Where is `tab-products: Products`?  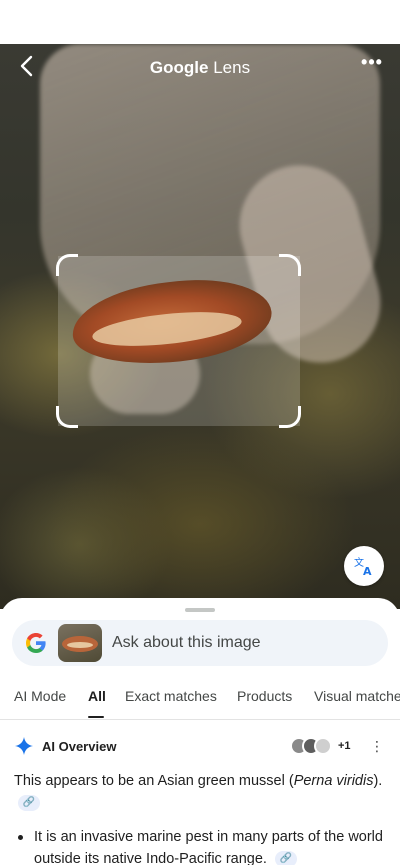 tab-products: Products is located at coordinates (264, 696).